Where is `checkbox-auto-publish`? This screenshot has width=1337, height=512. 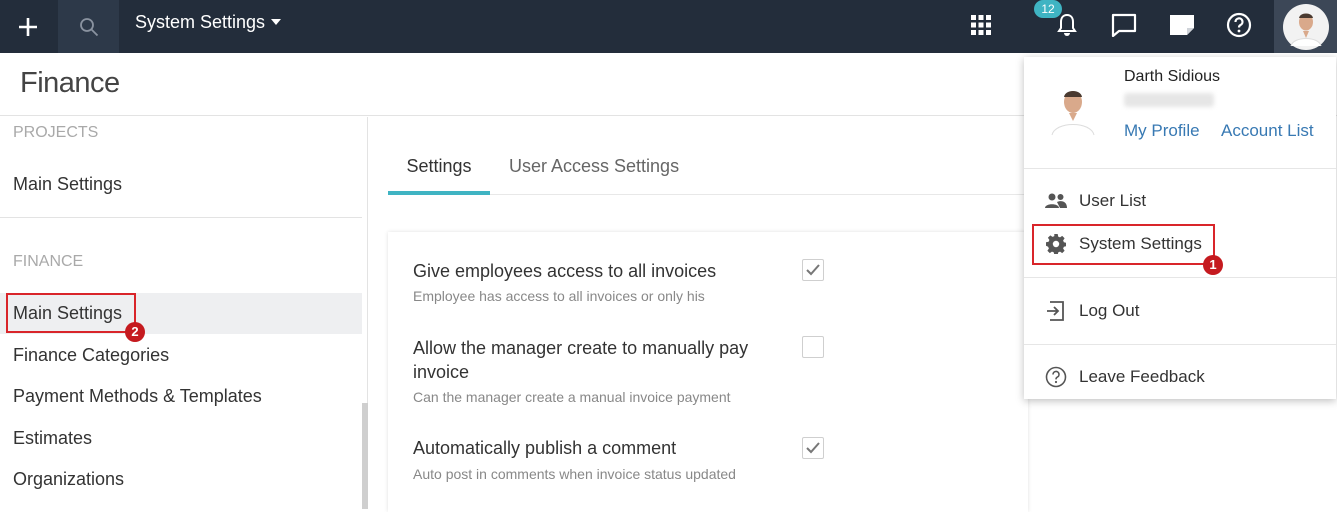
checkbox-auto-publish is located at coordinates (813, 448).